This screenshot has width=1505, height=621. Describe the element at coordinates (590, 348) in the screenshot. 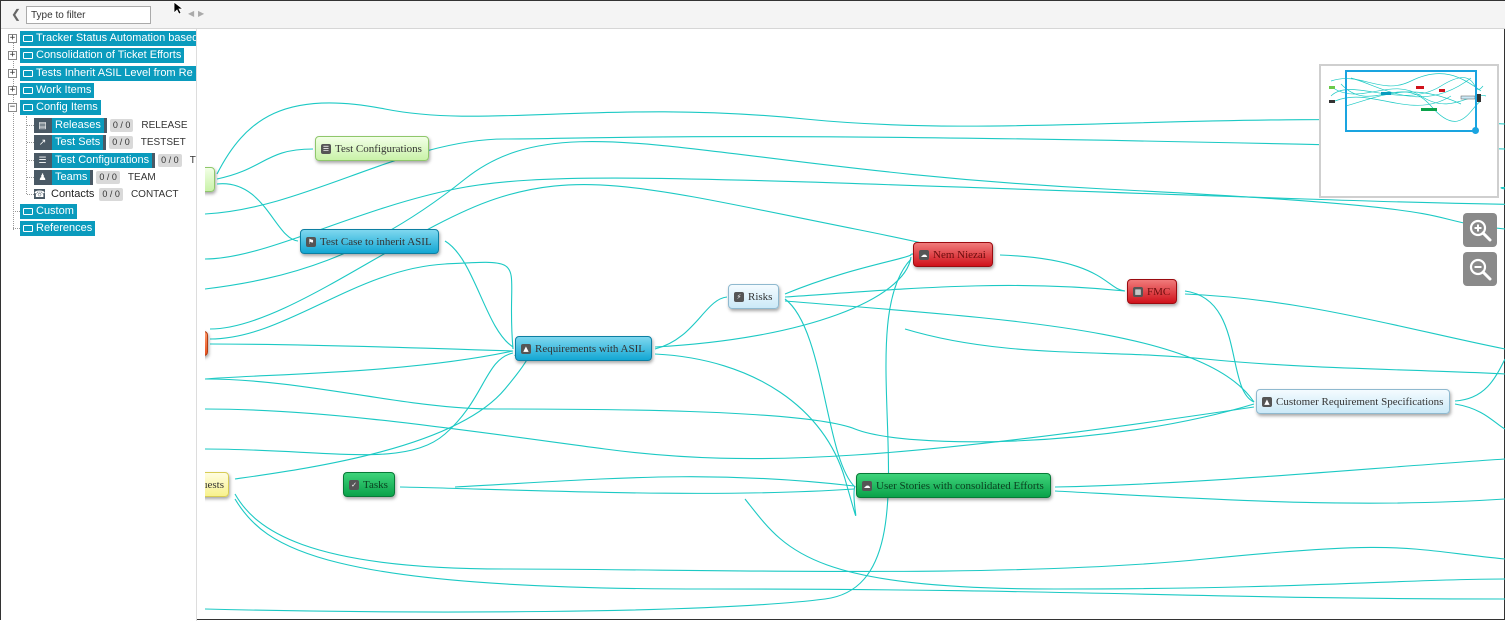

I see `node-label: Requirements with ASIL` at that location.